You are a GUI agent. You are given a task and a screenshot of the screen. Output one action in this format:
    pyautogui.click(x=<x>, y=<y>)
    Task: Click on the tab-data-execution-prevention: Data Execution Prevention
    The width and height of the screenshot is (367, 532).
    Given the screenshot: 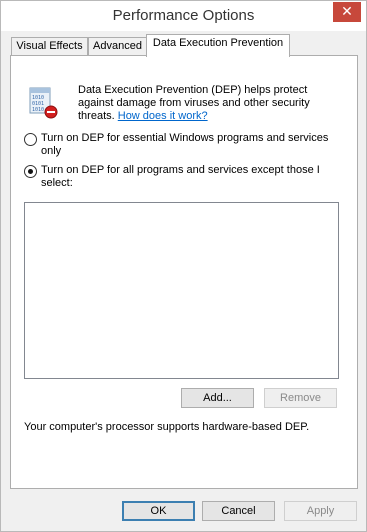 What is the action you would take?
    pyautogui.click(x=218, y=45)
    